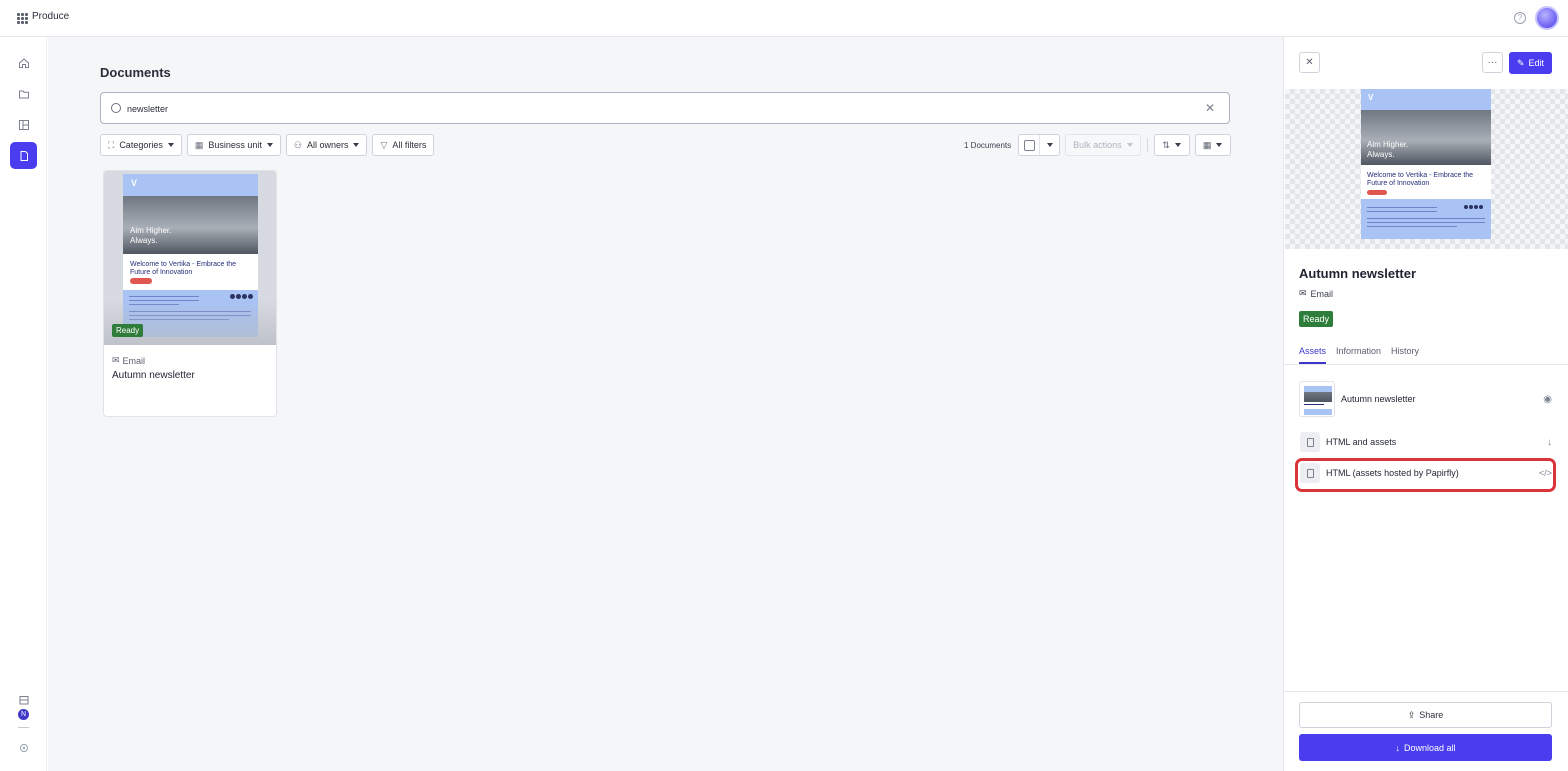 Image resolution: width=1568 pixels, height=771 pixels. I want to click on share-button: ⇪ Share, so click(1425, 715).